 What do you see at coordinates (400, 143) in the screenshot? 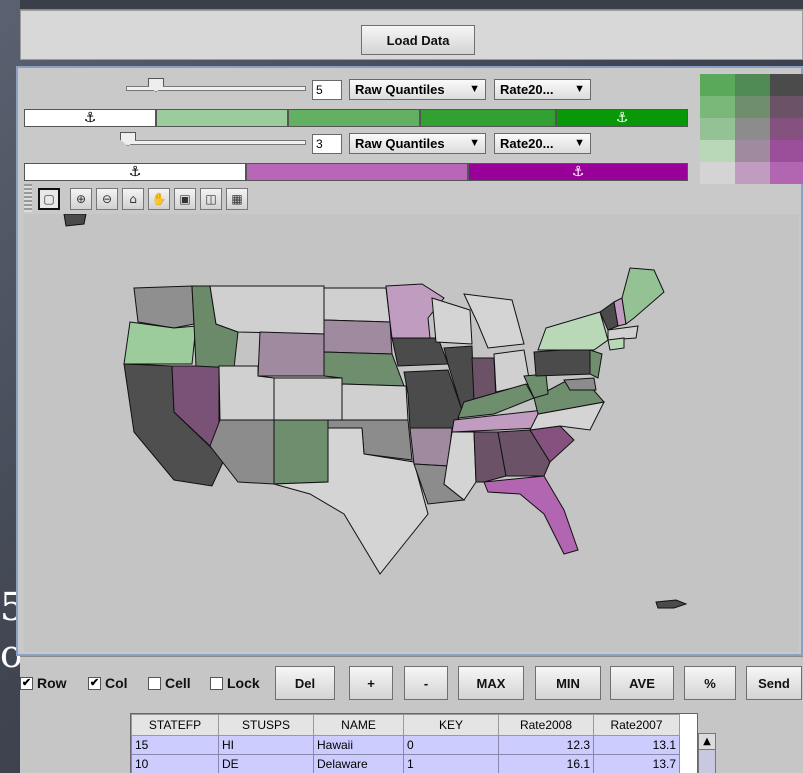
I see `method-label-2: Raw Quantiles` at bounding box center [400, 143].